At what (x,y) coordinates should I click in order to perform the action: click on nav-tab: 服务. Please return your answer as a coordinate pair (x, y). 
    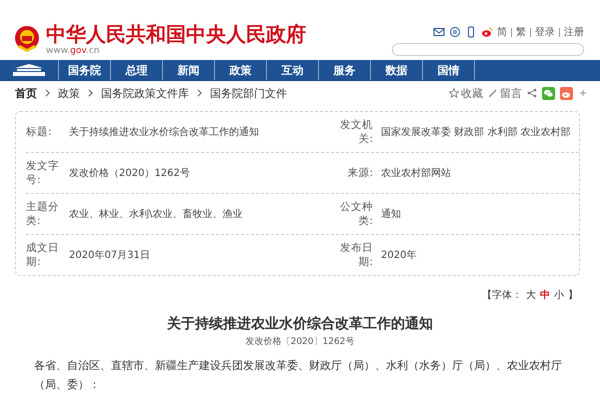
    Looking at the image, I should click on (345, 70).